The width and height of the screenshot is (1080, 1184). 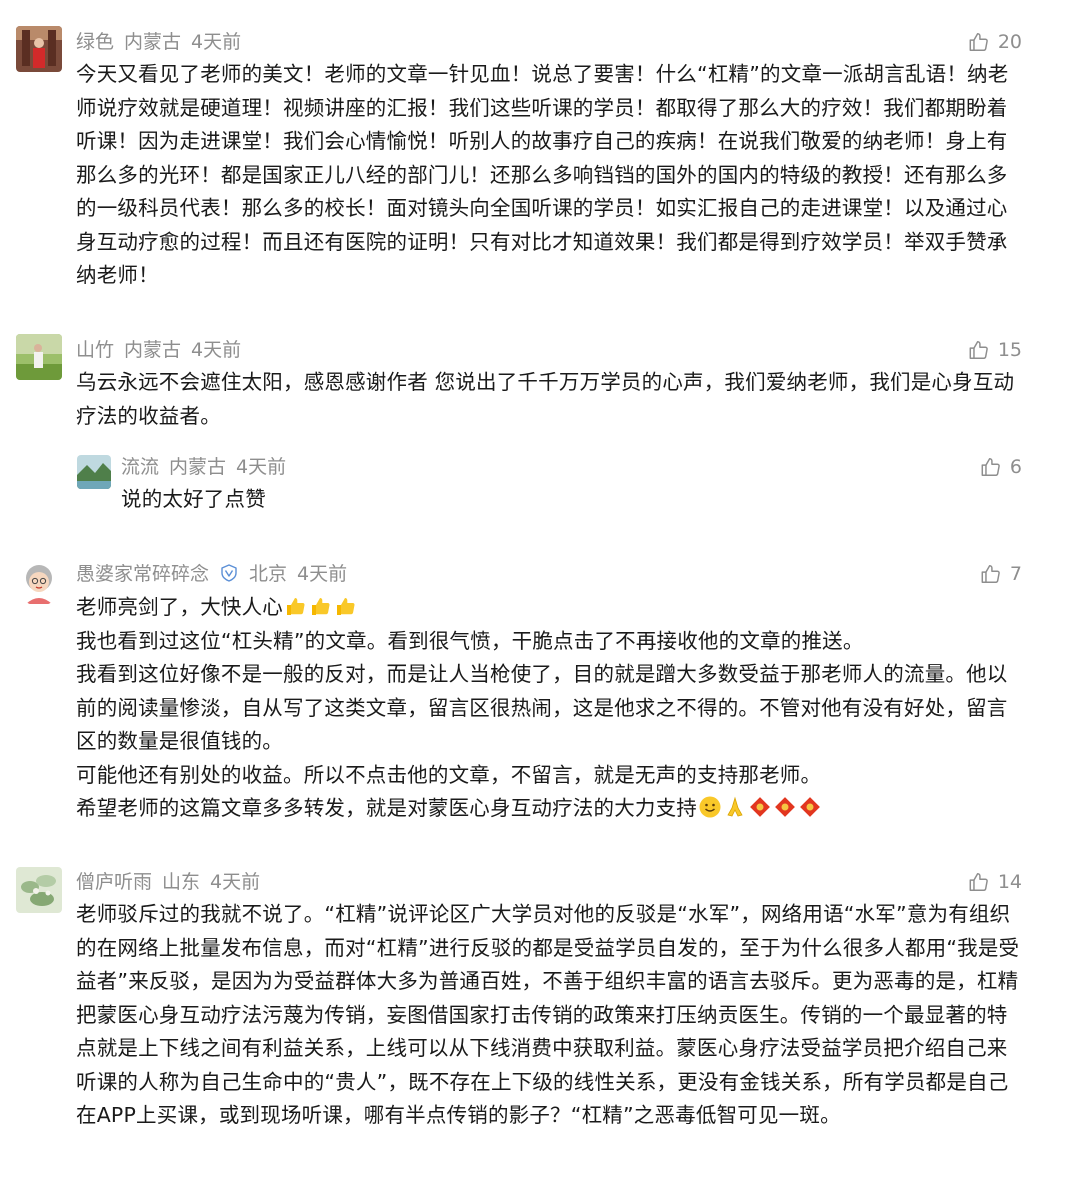 I want to click on paragraph-text: 老师亮剑了，大快人心, so click(x=179, y=607).